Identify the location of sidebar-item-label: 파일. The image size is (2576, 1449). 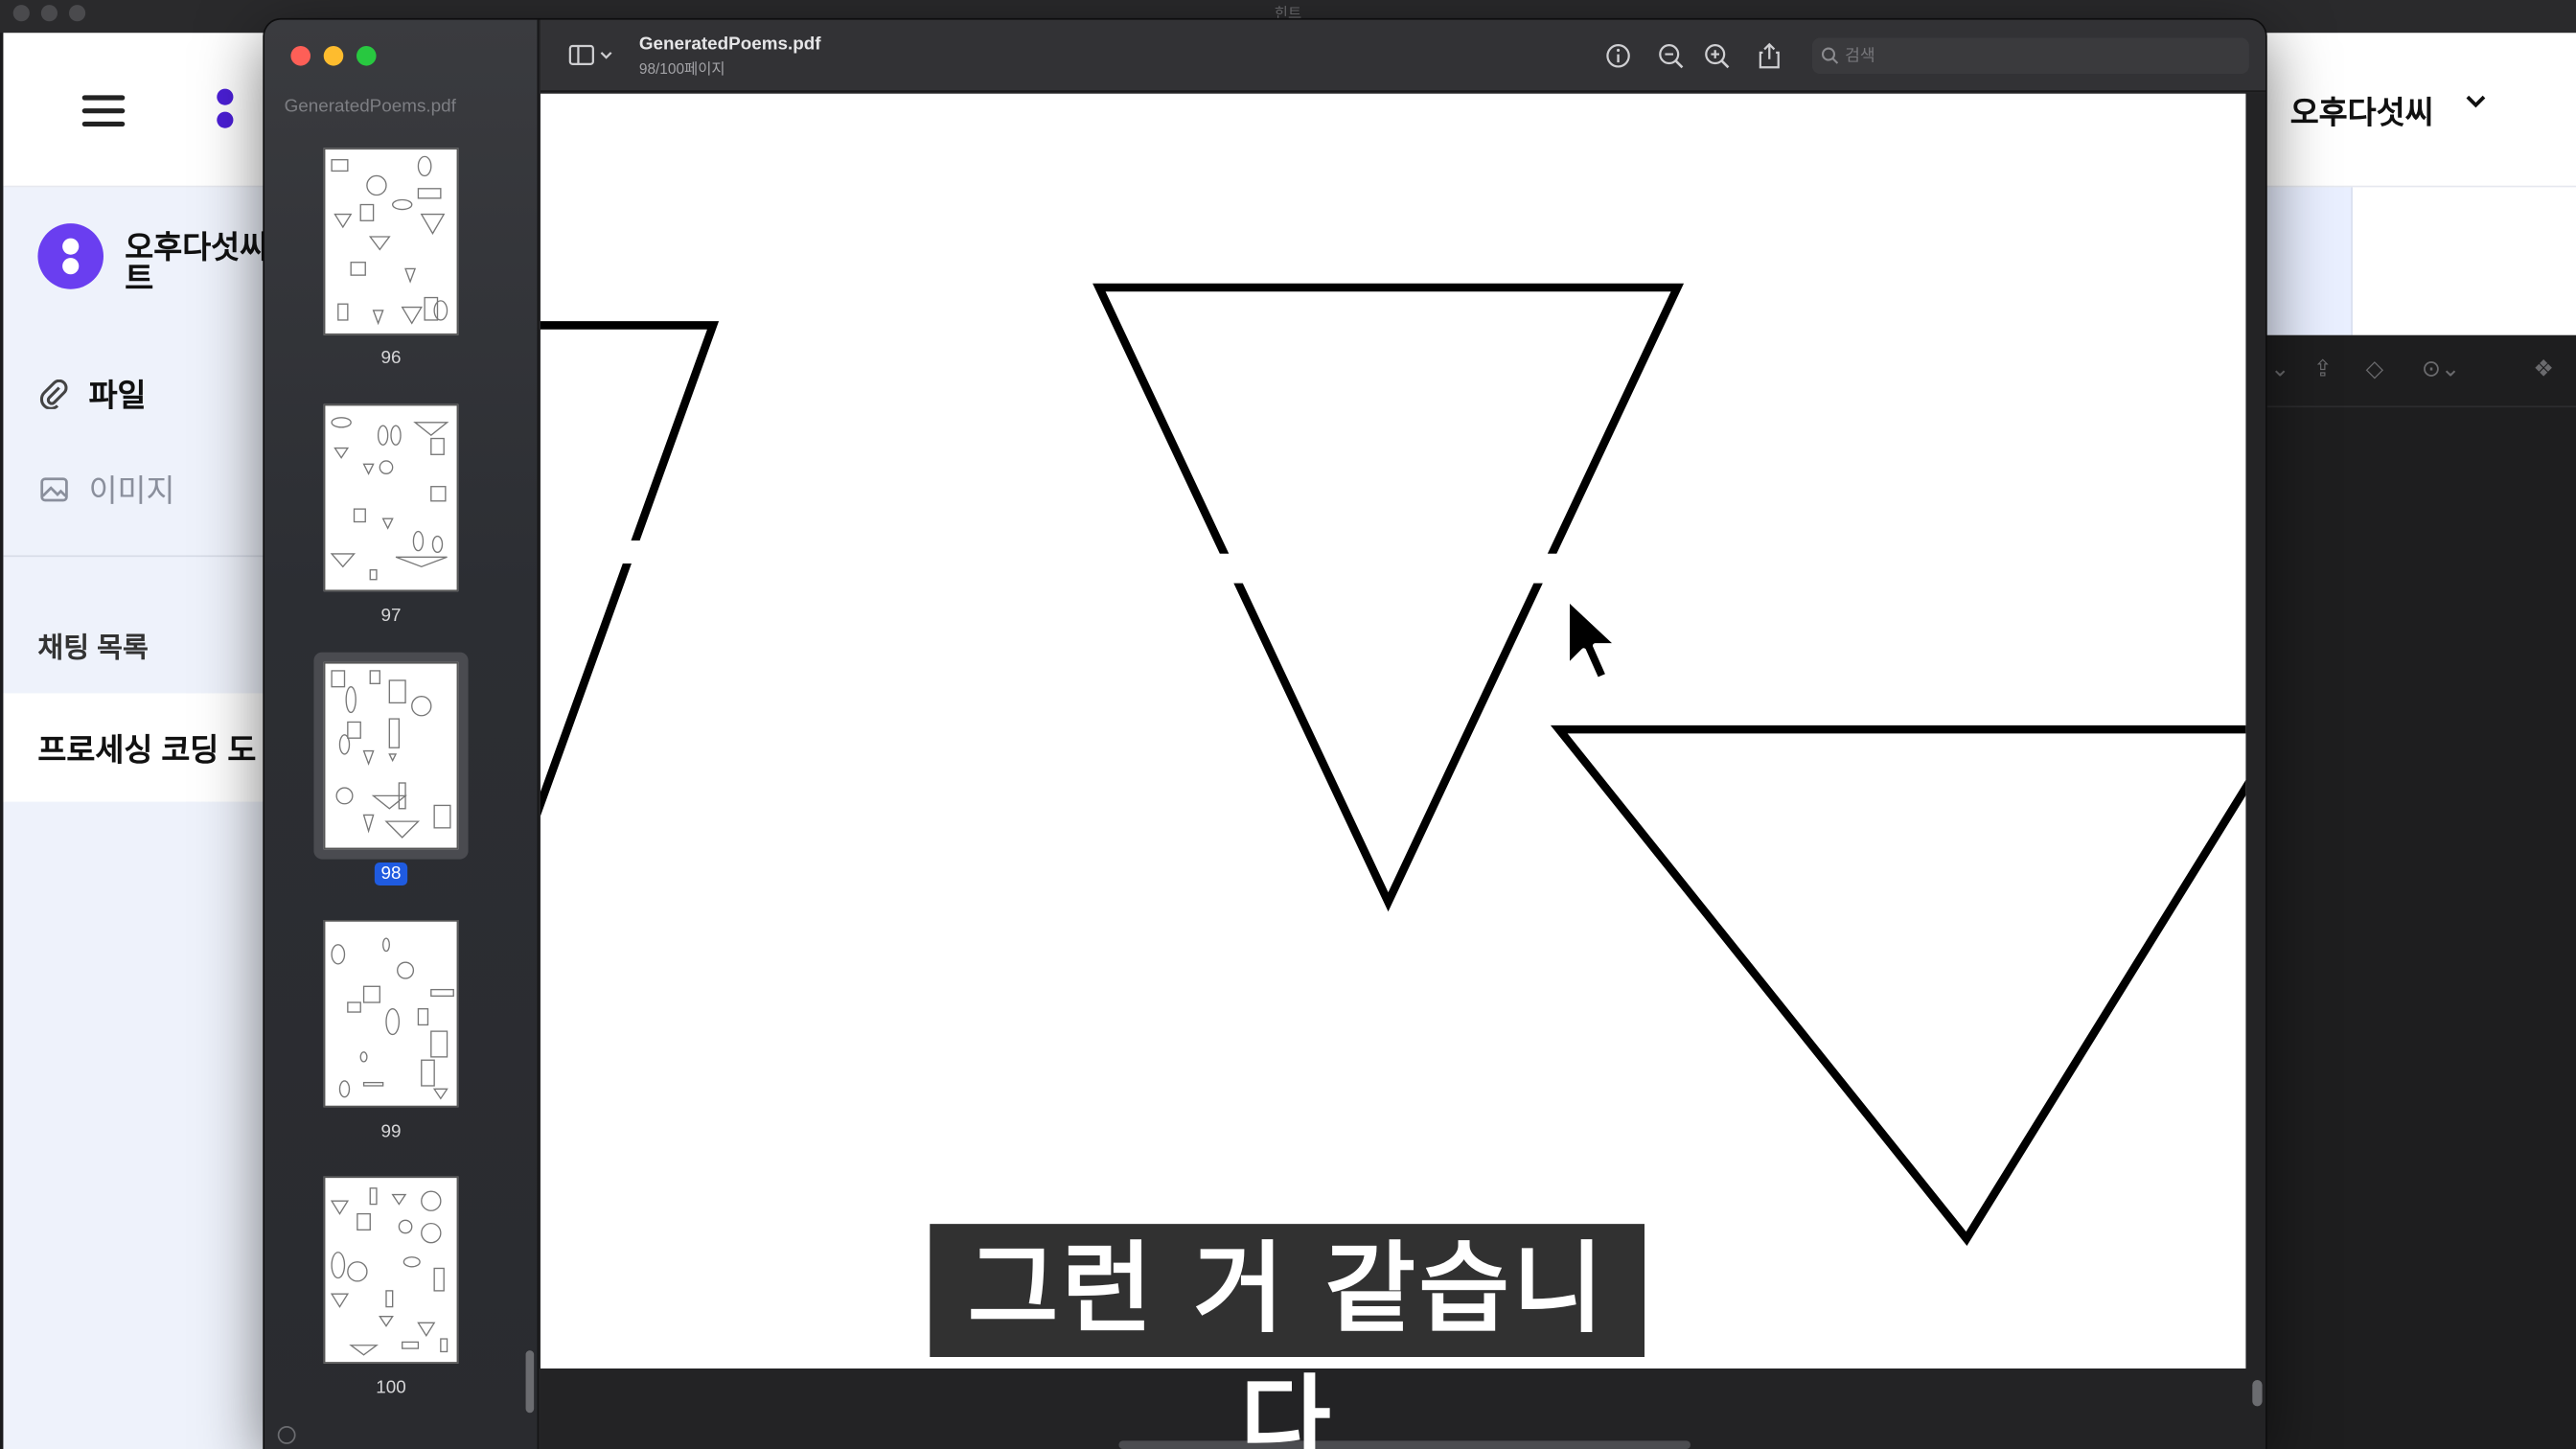
(117, 397).